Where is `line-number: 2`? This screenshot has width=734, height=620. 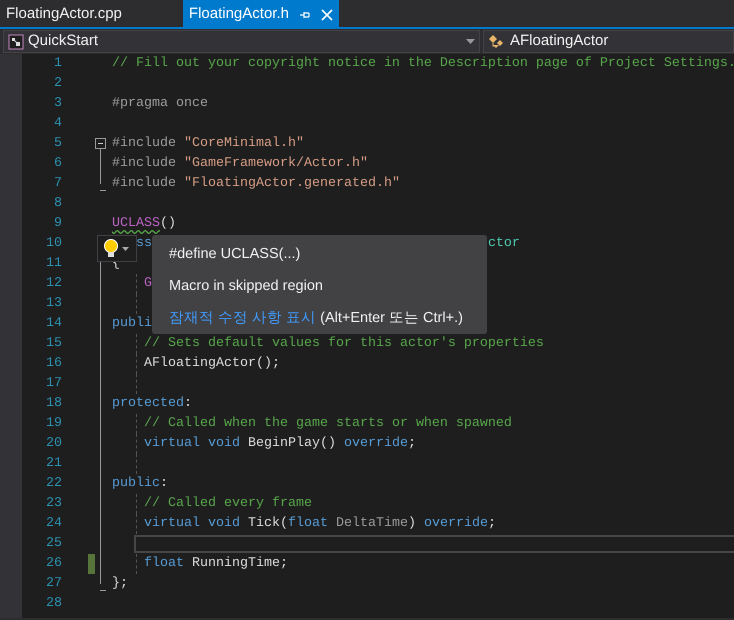
line-number: 2 is located at coordinates (57, 84).